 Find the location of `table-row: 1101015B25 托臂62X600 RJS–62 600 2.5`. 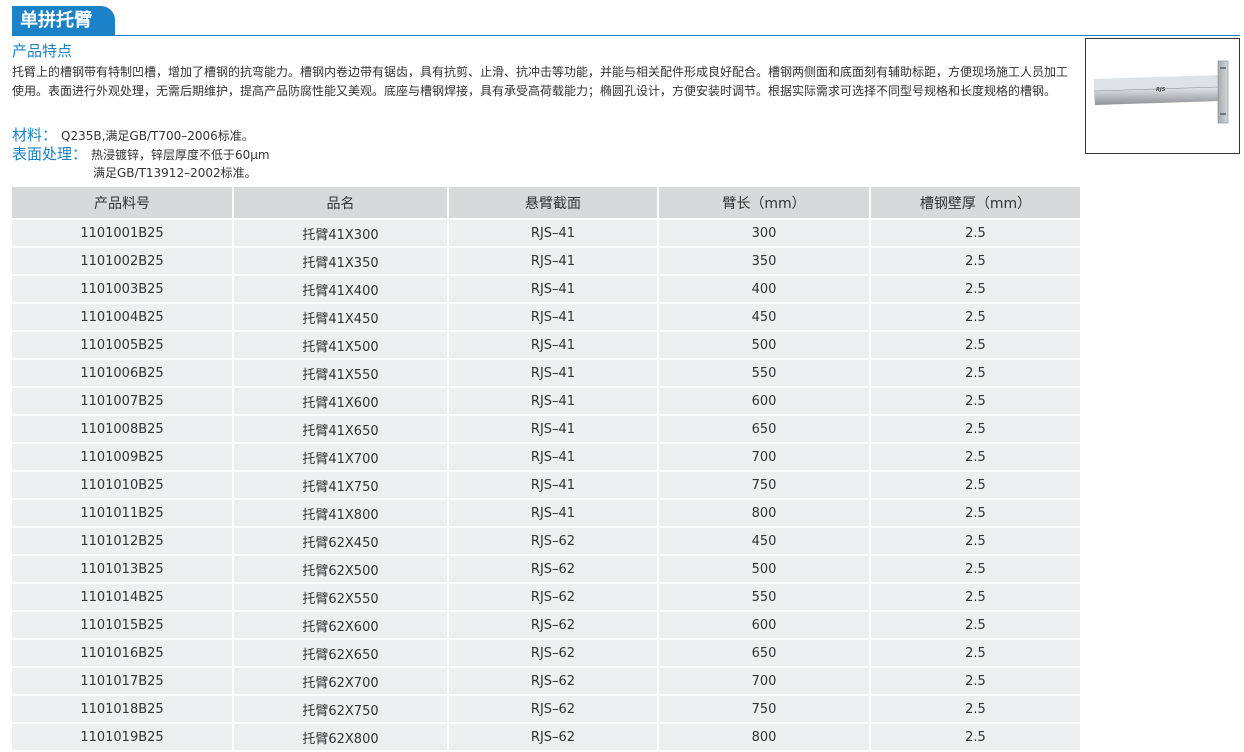

table-row: 1101015B25 托臂62X600 RJS–62 600 2.5 is located at coordinates (546, 624).